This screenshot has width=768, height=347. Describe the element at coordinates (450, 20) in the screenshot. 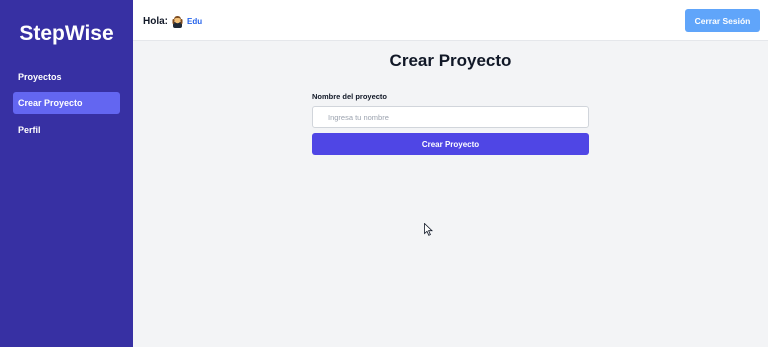

I see `top-bar: Hola: Edu Cerrar Sesión` at that location.